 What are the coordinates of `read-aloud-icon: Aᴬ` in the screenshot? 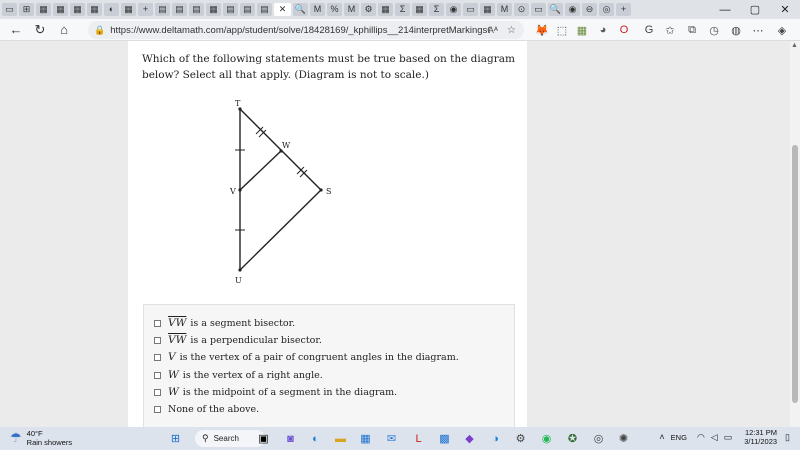 It's located at (493, 30).